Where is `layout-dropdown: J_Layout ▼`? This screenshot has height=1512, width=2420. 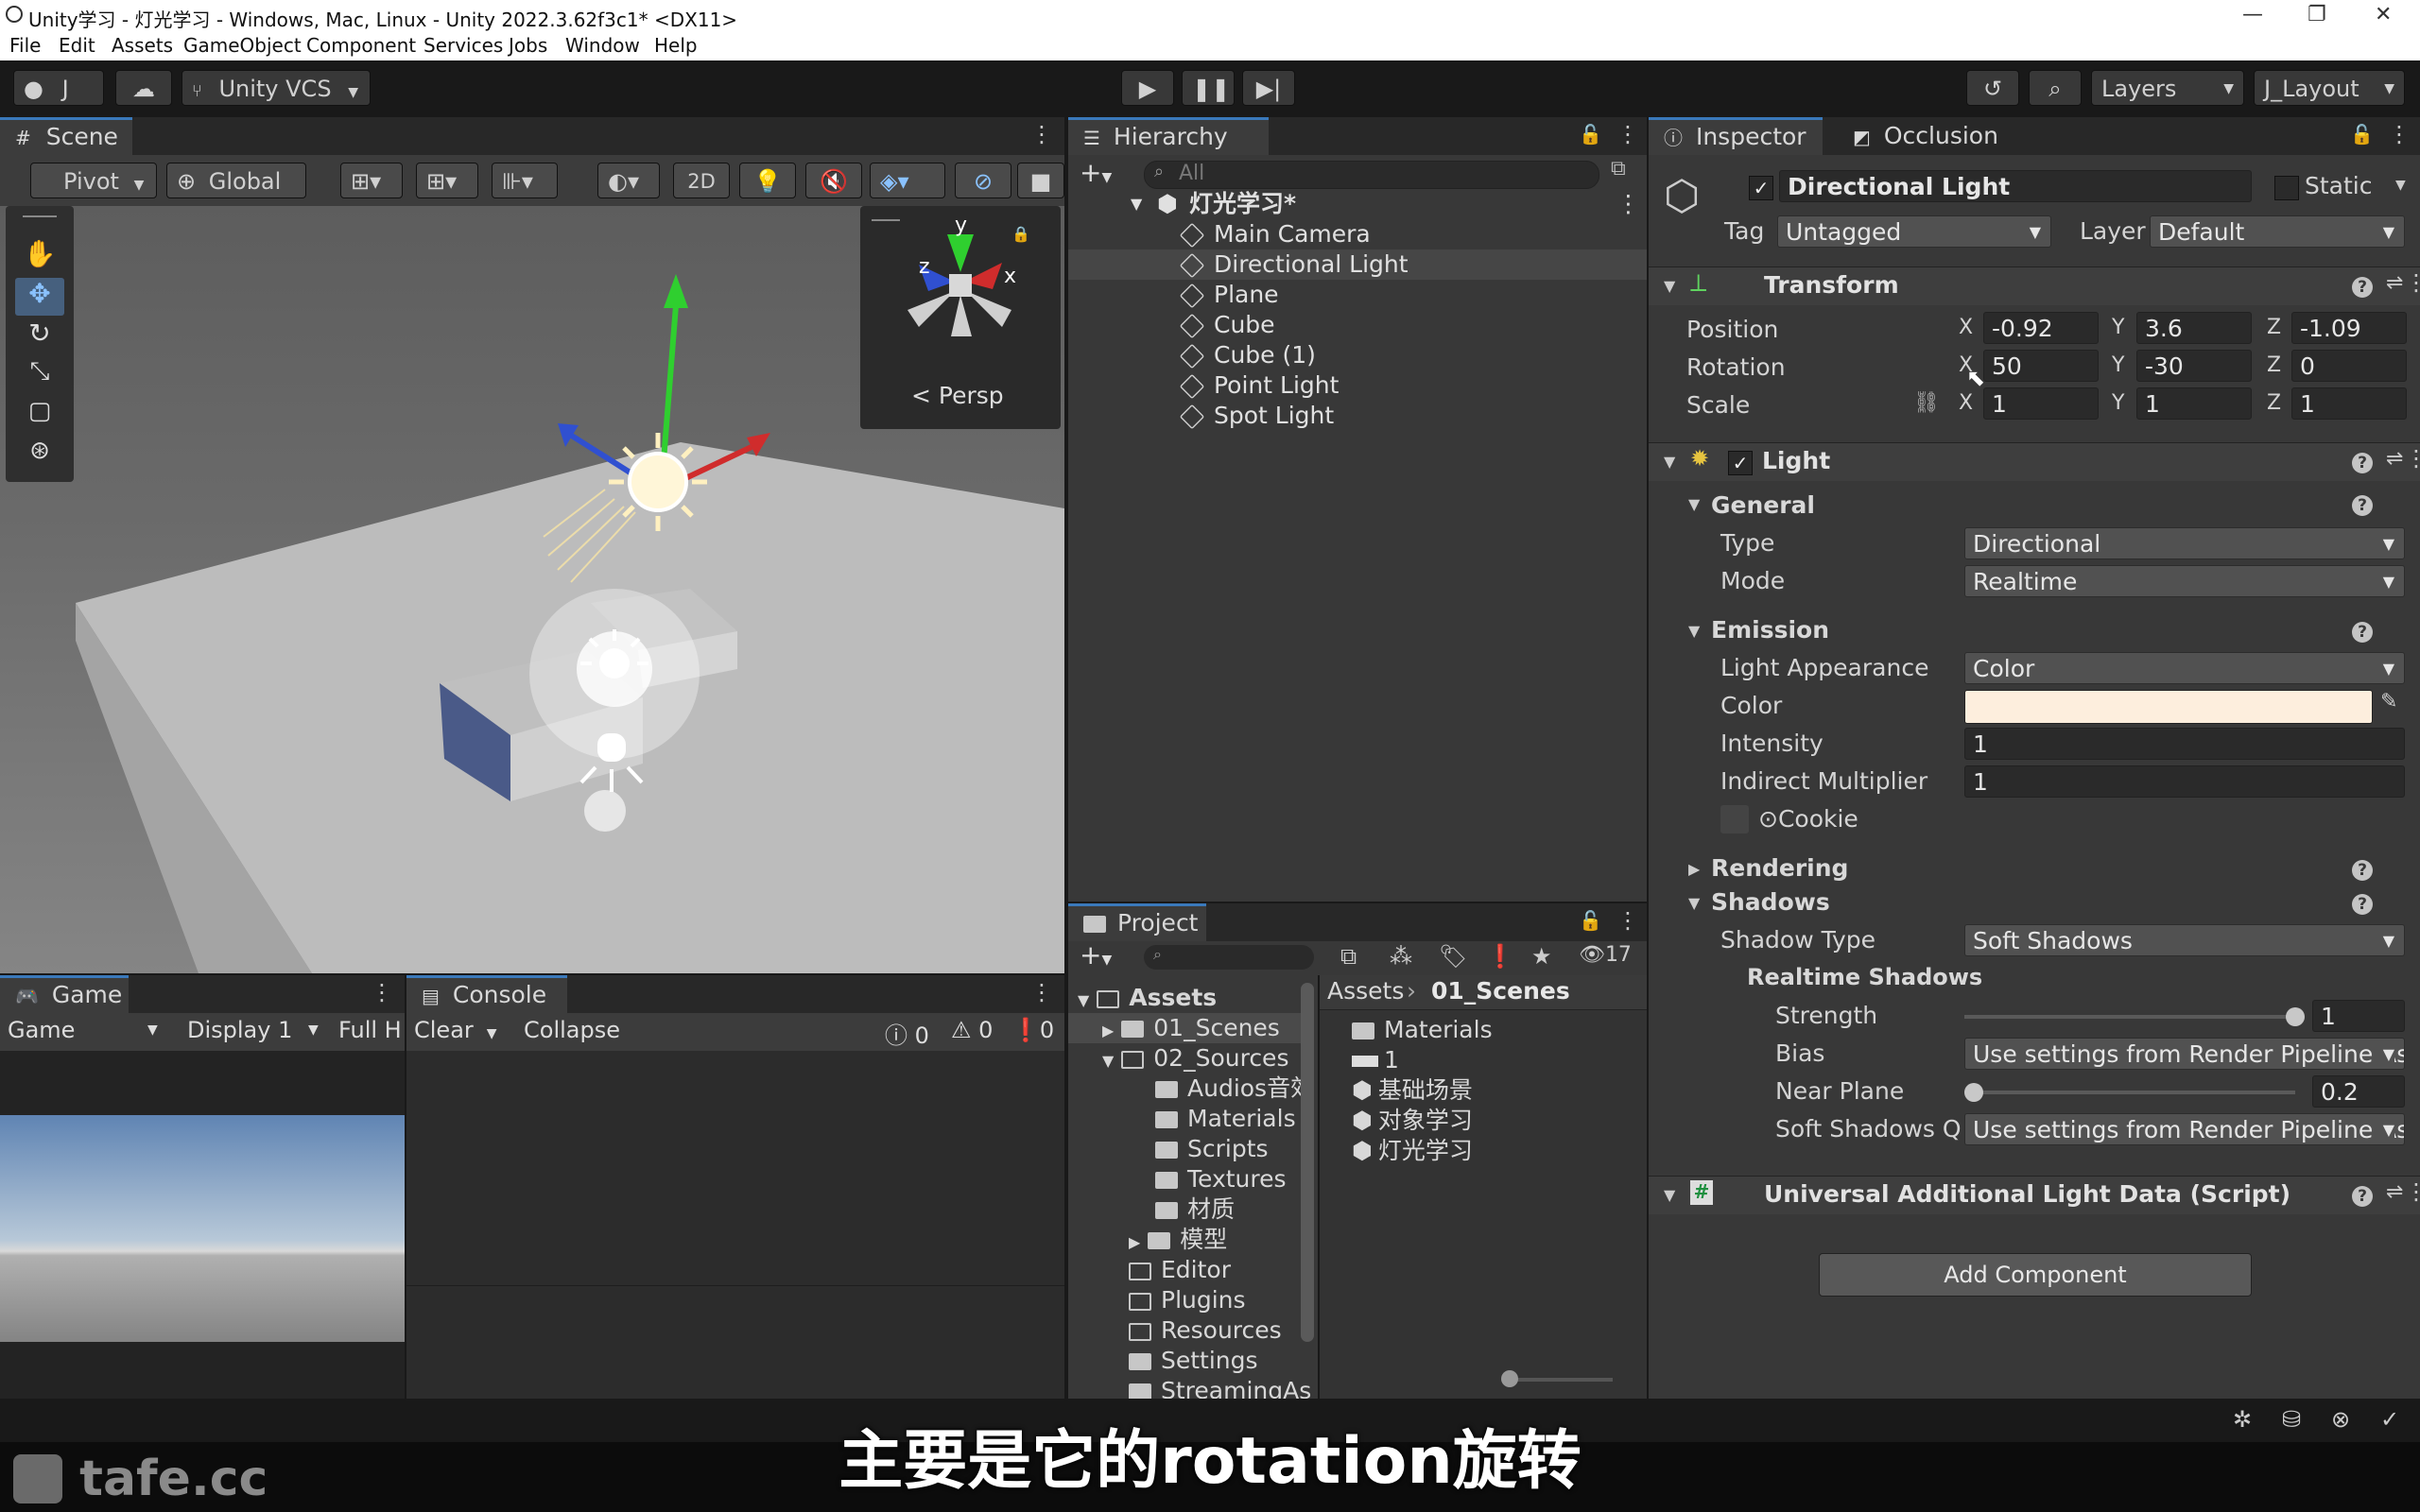
layout-dropdown: J_Layout ▼ is located at coordinates (2329, 88).